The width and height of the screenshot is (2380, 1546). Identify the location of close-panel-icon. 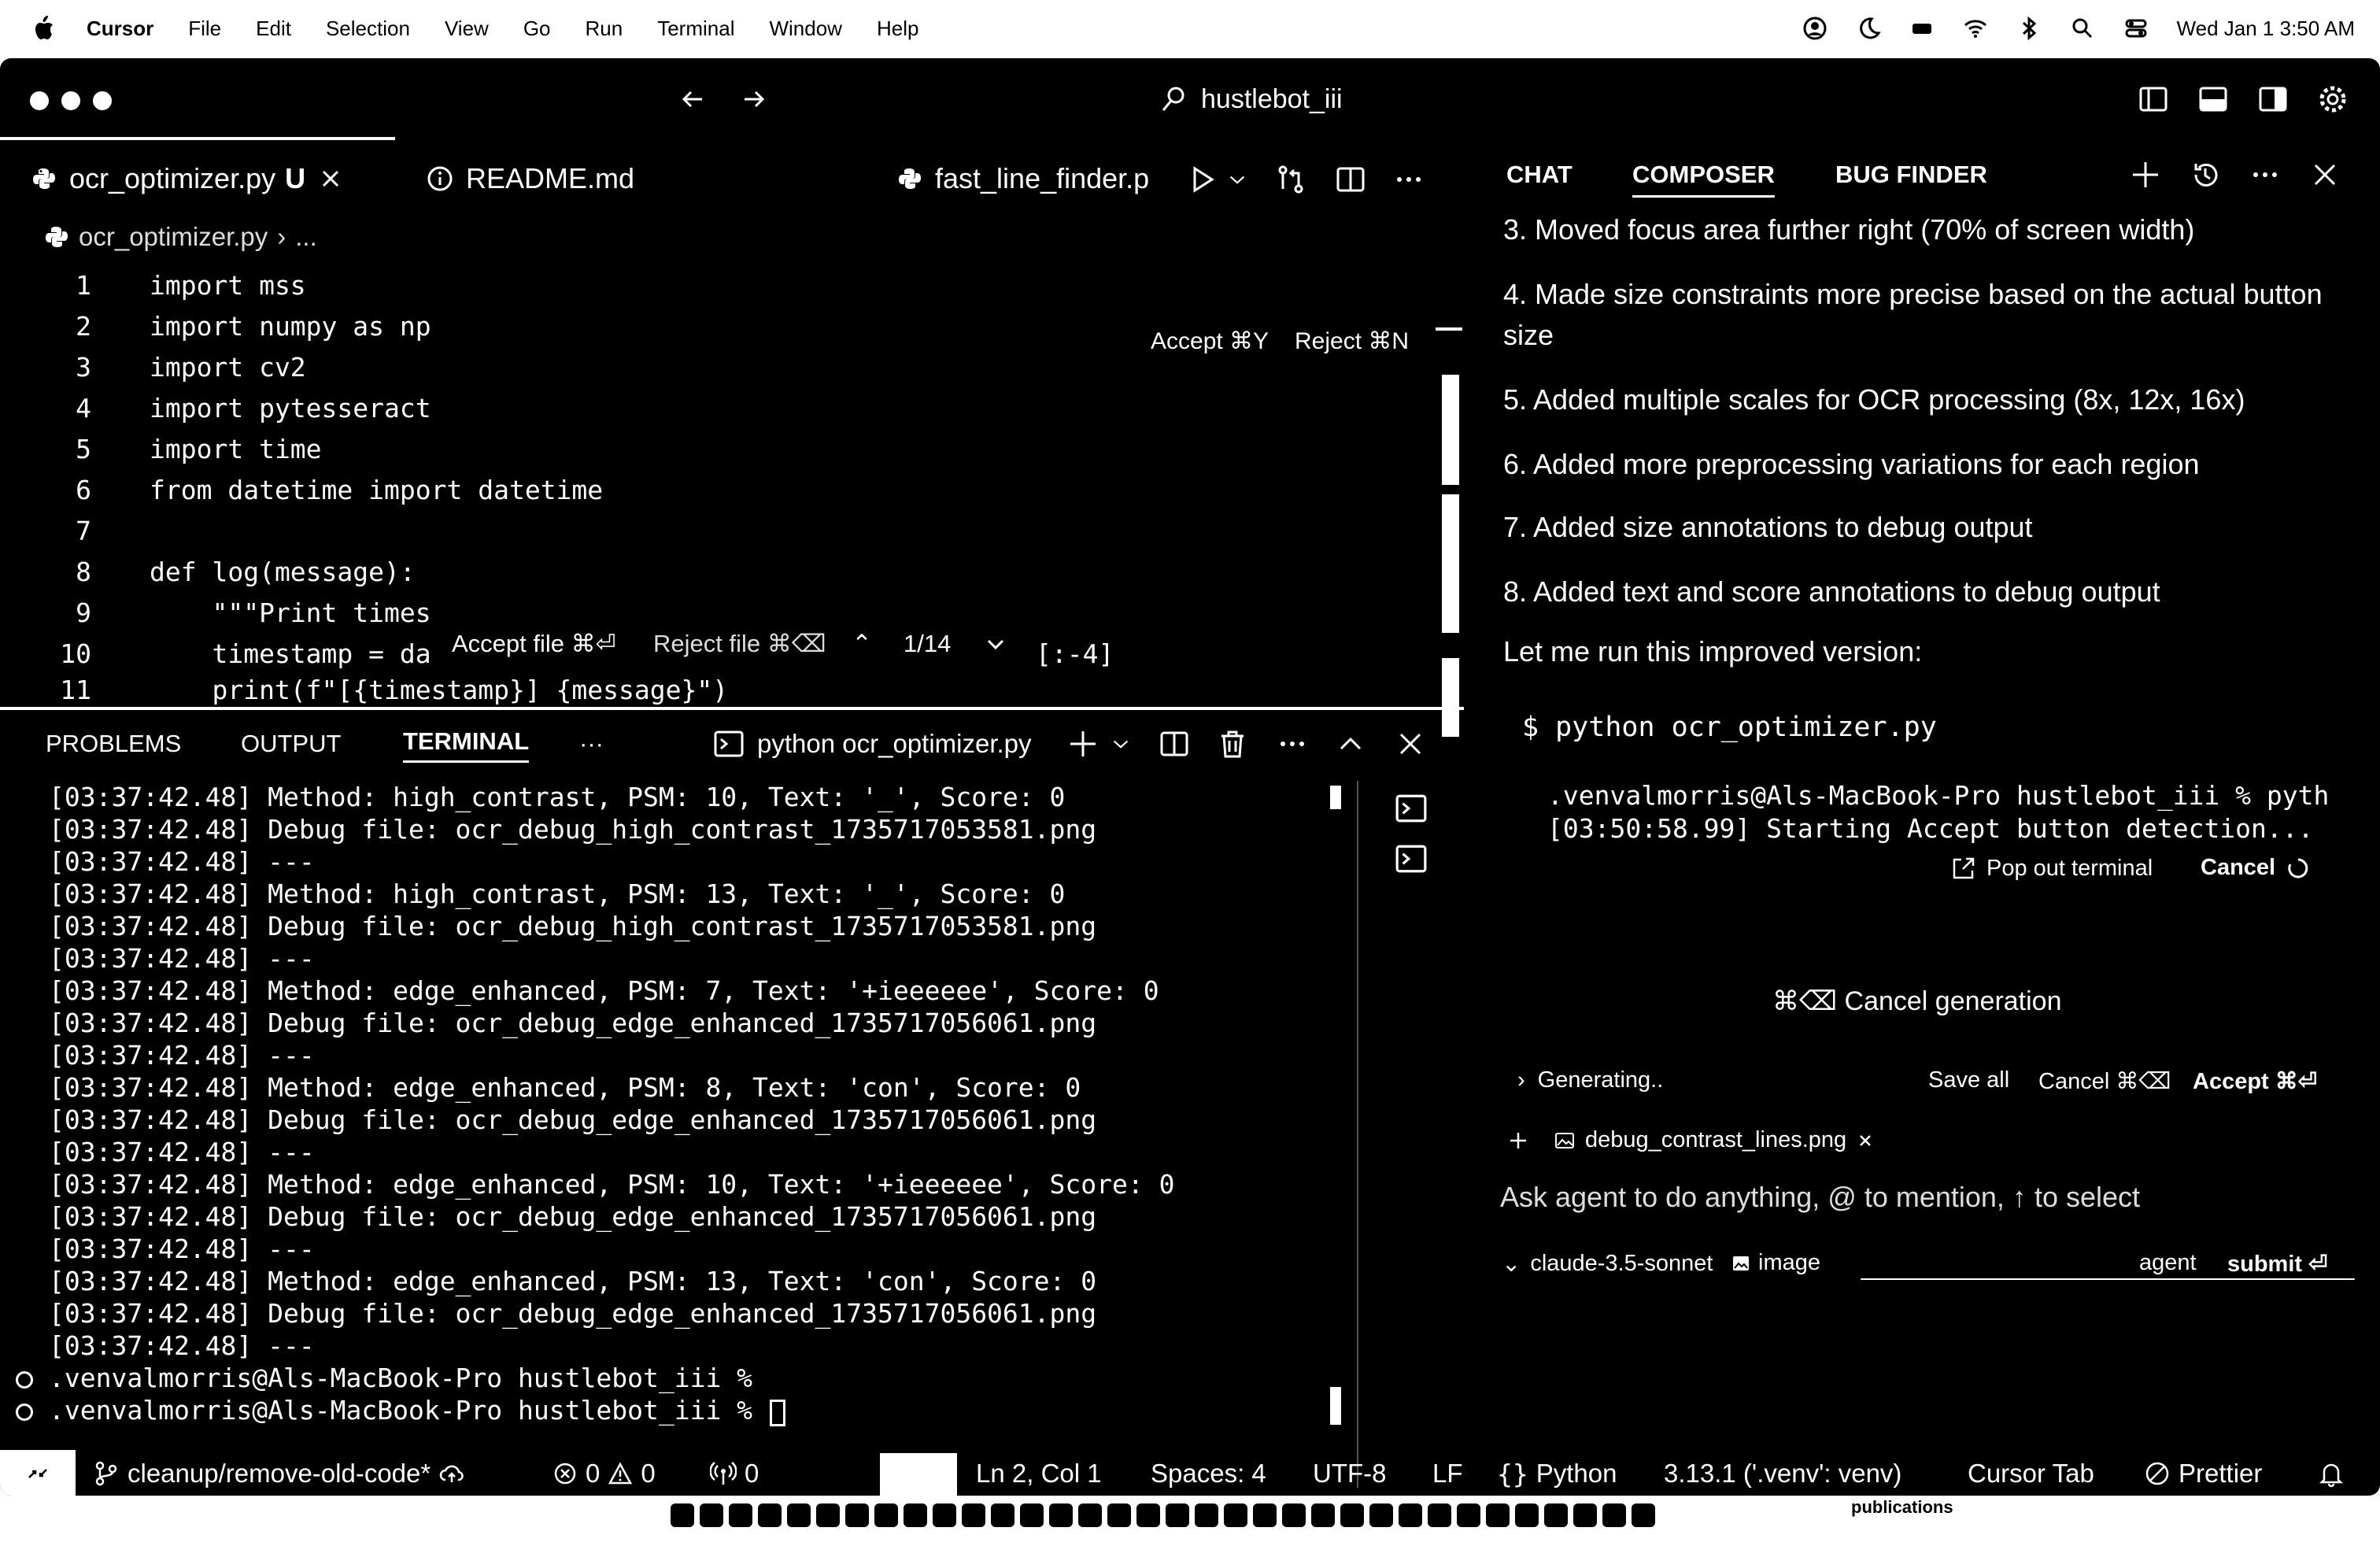
(1410, 744).